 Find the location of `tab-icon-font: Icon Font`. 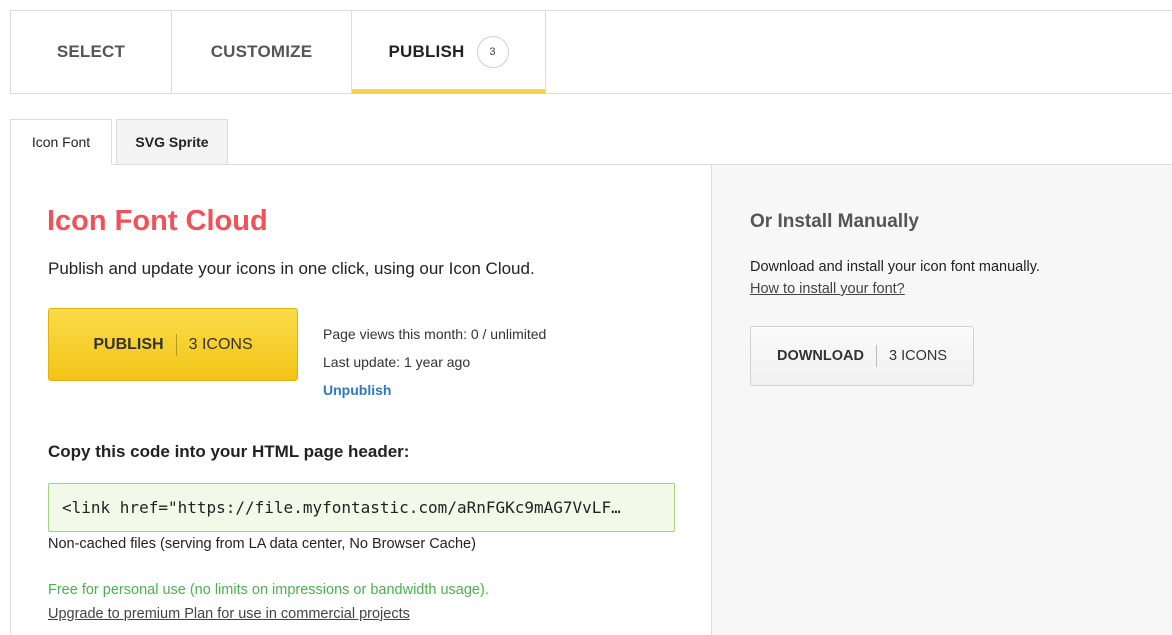

tab-icon-font: Icon Font is located at coordinates (61, 142).